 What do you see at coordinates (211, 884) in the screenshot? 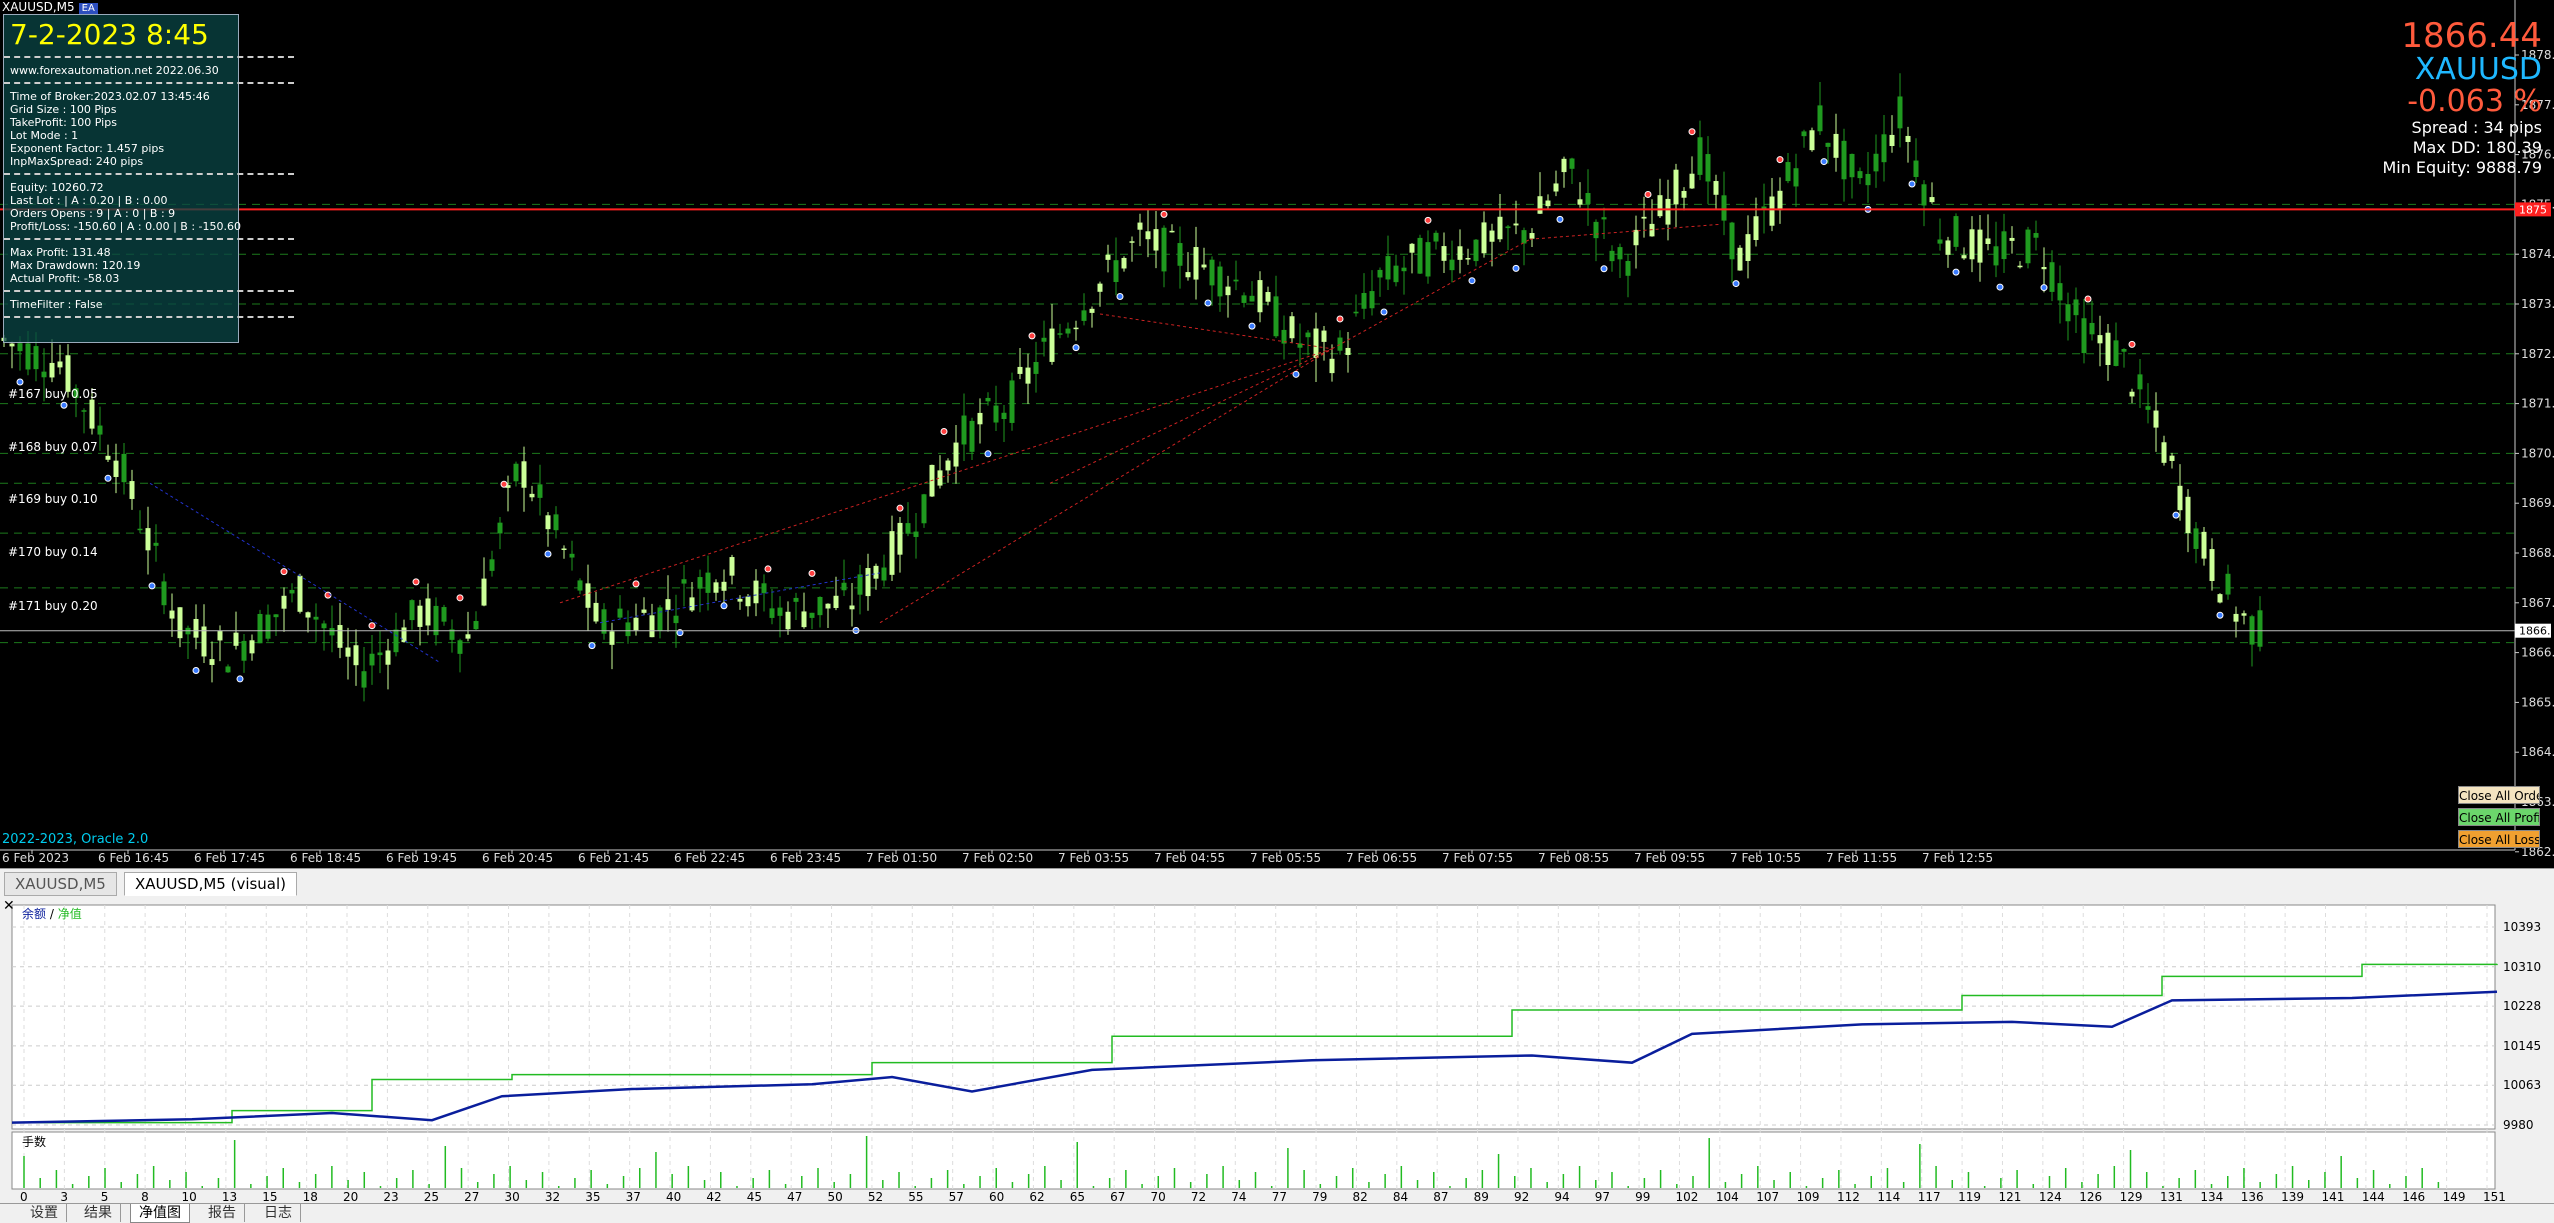
I see `tab-xauusd-m5-visual: XAUUSD,M5 (visual)` at bounding box center [211, 884].